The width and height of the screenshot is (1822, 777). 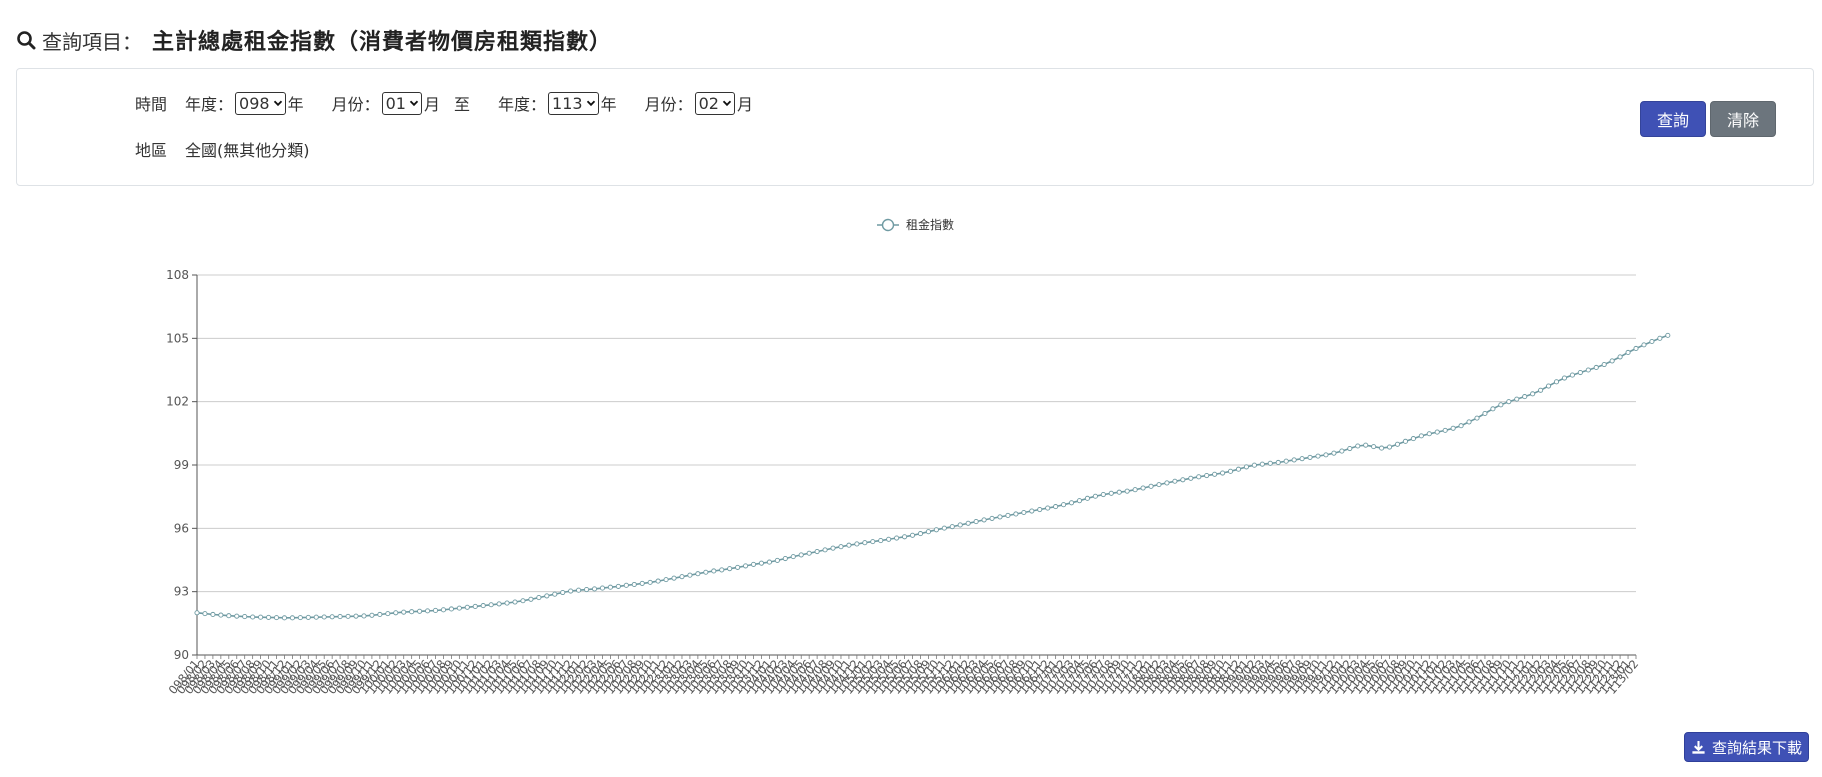 I want to click on start-month-select: 01, so click(x=401, y=103).